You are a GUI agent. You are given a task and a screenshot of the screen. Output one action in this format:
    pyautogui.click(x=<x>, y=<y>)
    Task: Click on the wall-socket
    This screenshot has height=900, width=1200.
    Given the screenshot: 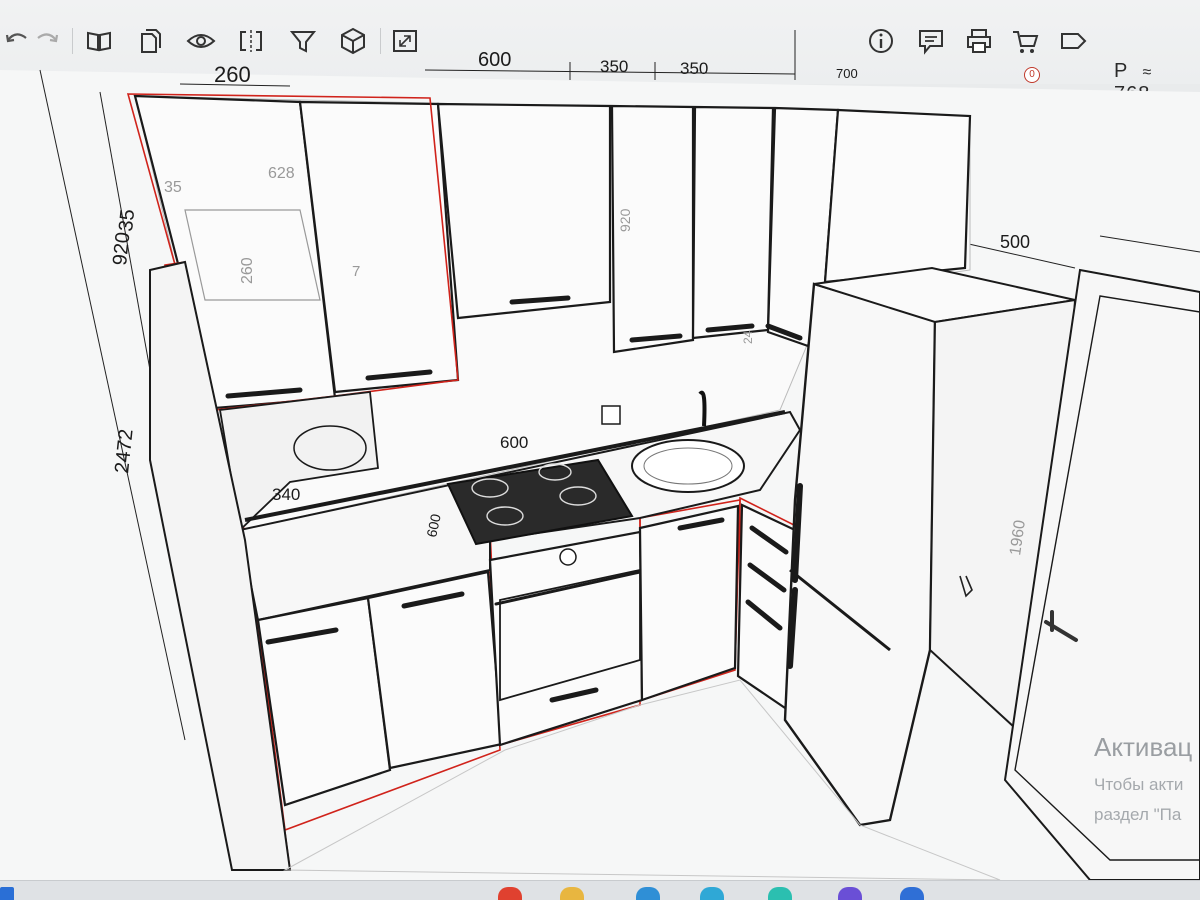 What is the action you would take?
    pyautogui.click(x=611, y=415)
    